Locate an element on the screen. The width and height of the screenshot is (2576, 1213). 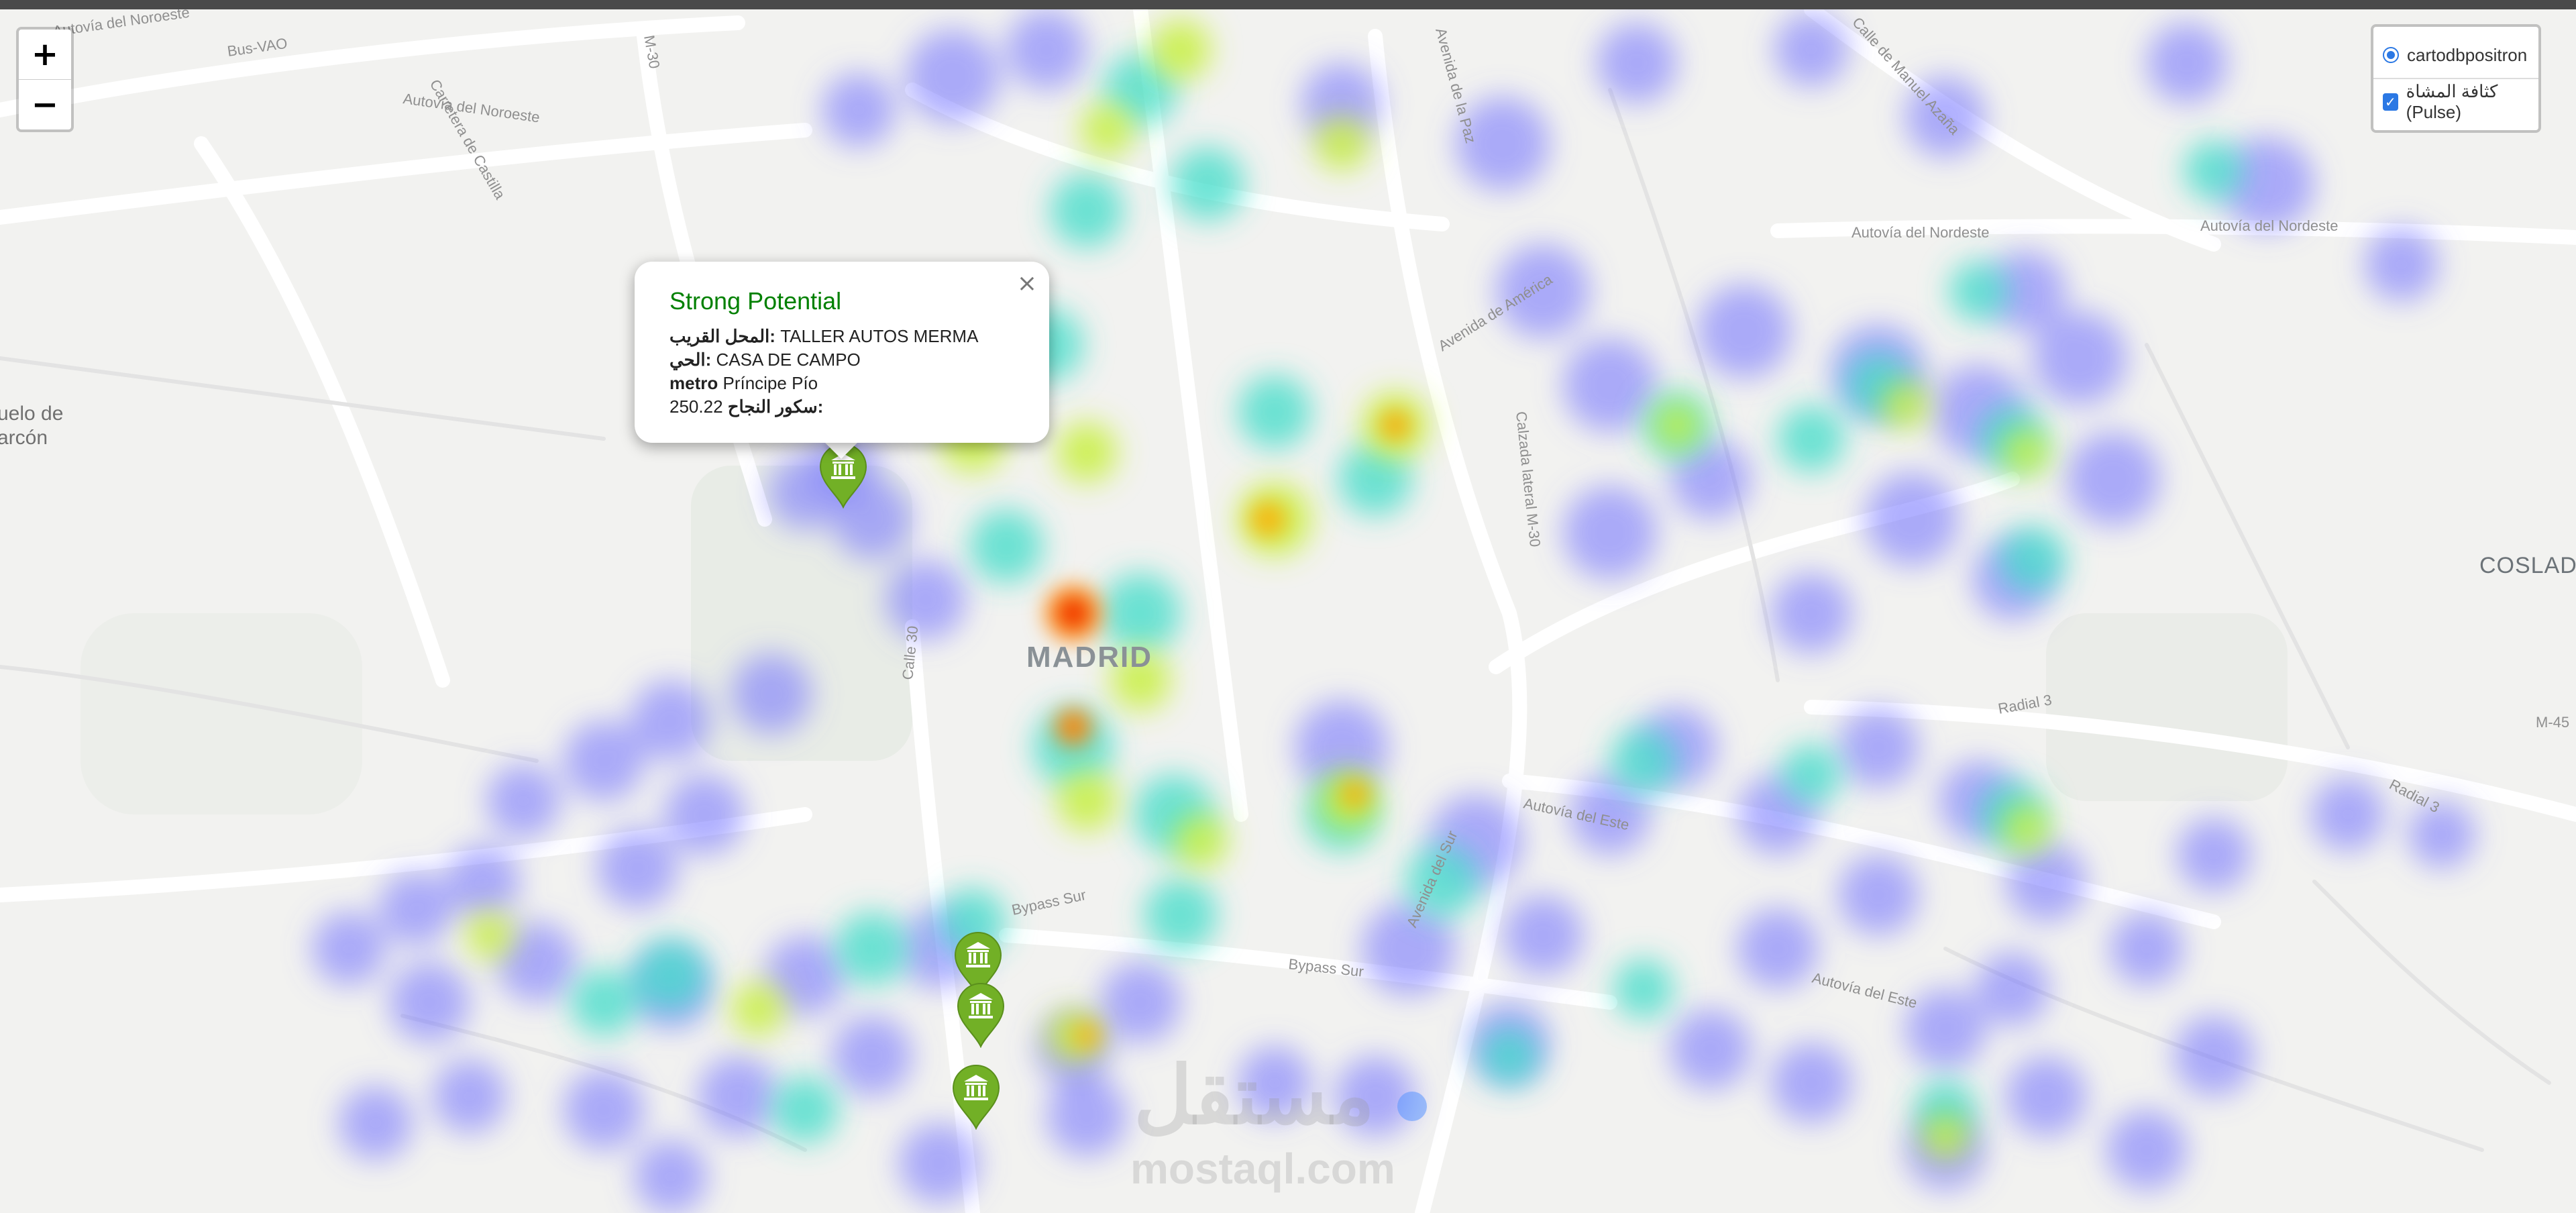
popup-tip is located at coordinates (841, 450).